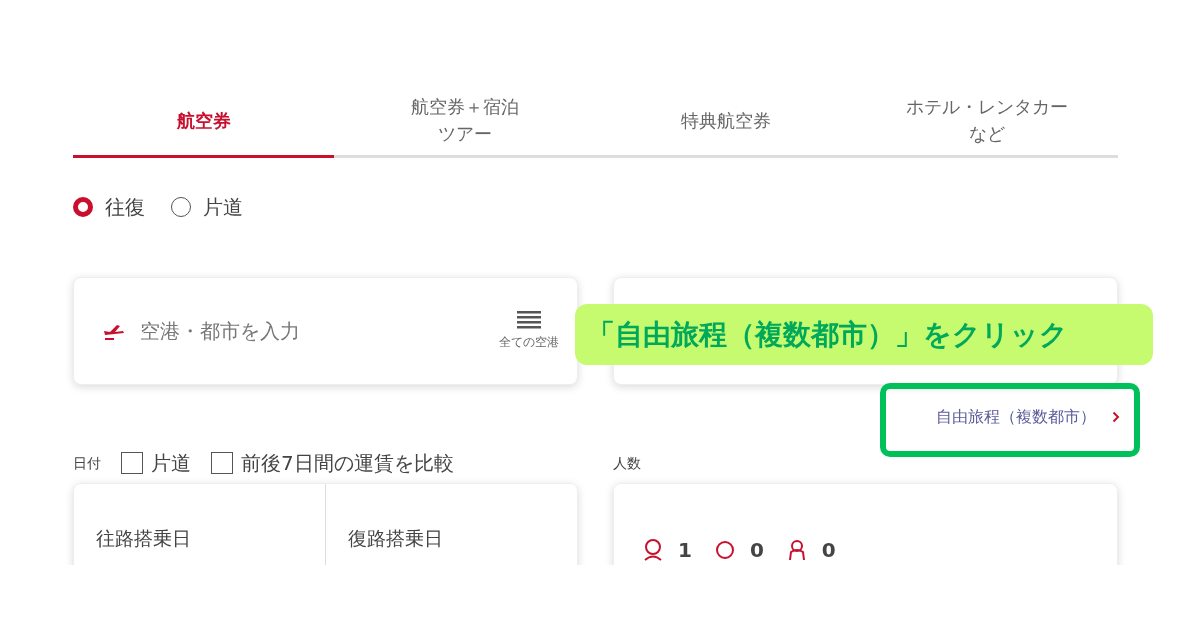 The width and height of the screenshot is (1200, 630). What do you see at coordinates (627, 463) in the screenshot?
I see `passengers-label: 人数` at bounding box center [627, 463].